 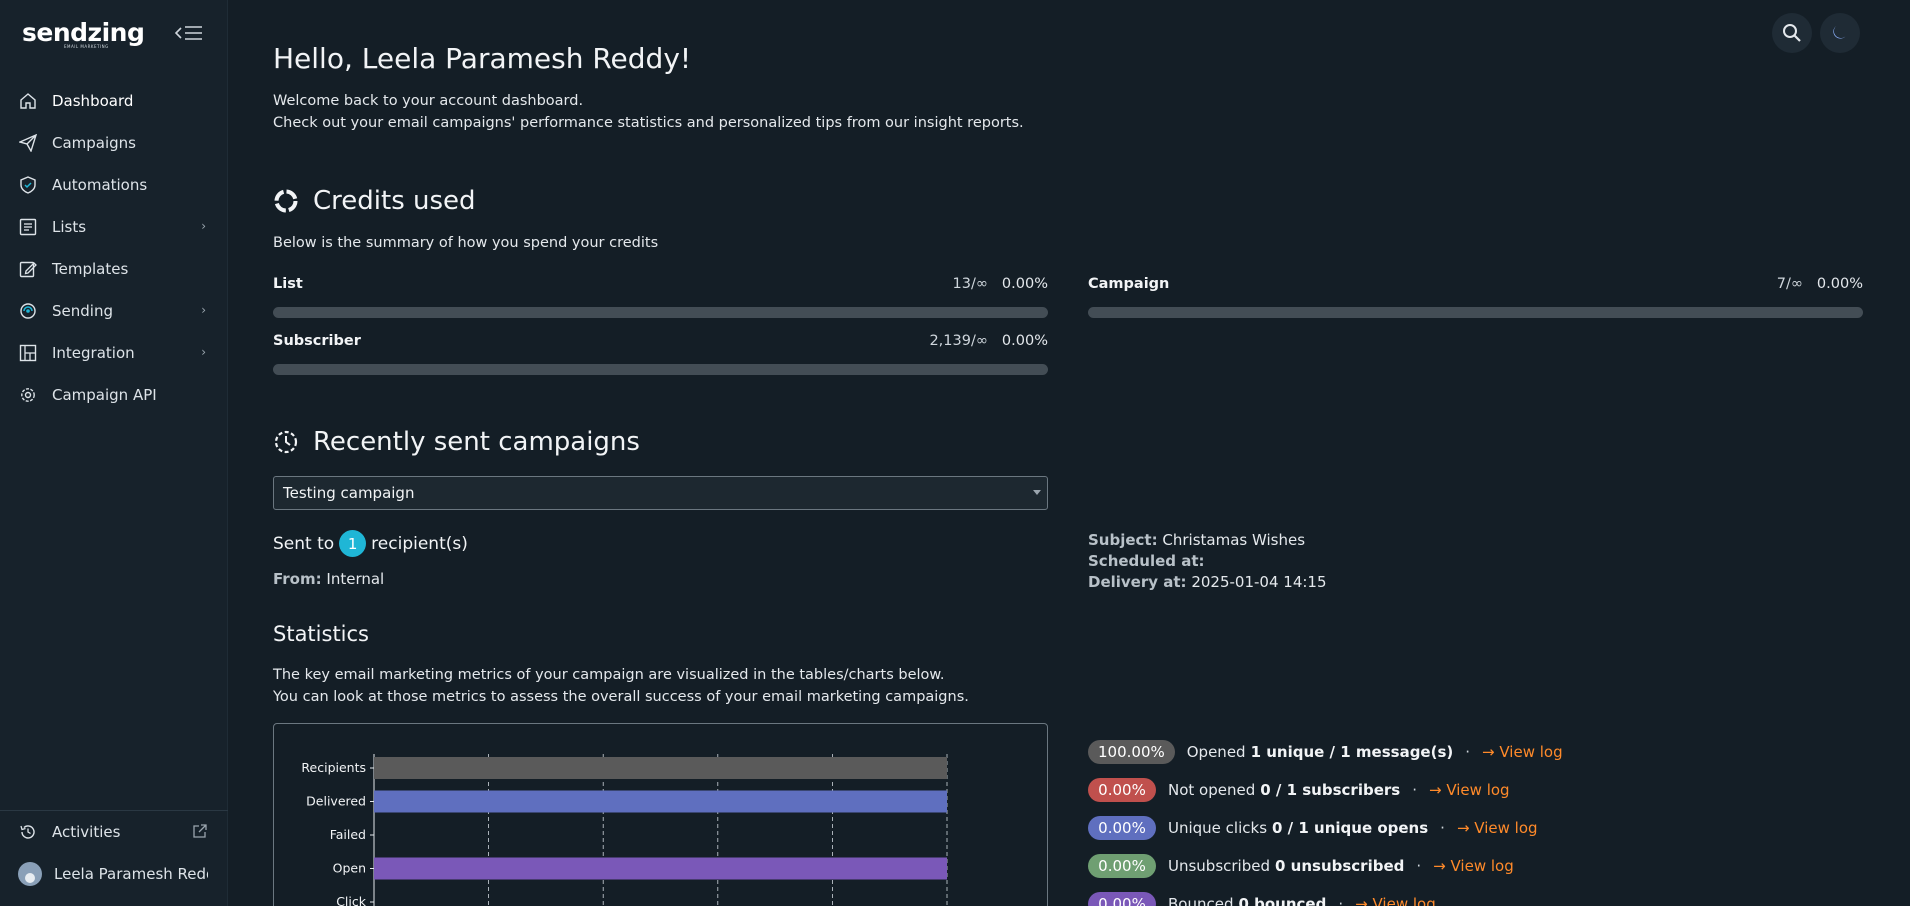 I want to click on sidebar-nav: Dashboard Campaigns Automations Lists ›, so click(x=114, y=248).